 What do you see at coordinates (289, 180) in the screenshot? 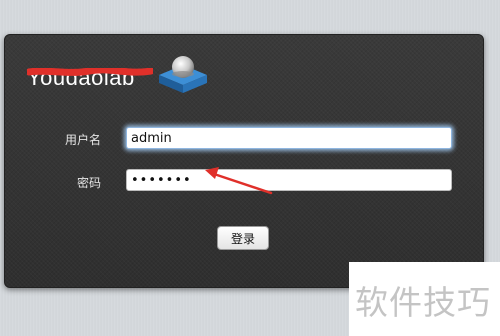
I see `password-input` at bounding box center [289, 180].